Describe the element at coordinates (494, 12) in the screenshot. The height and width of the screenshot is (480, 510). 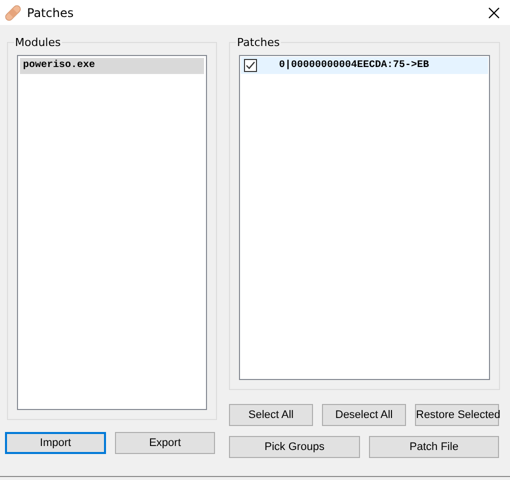
I see `close-icon` at that location.